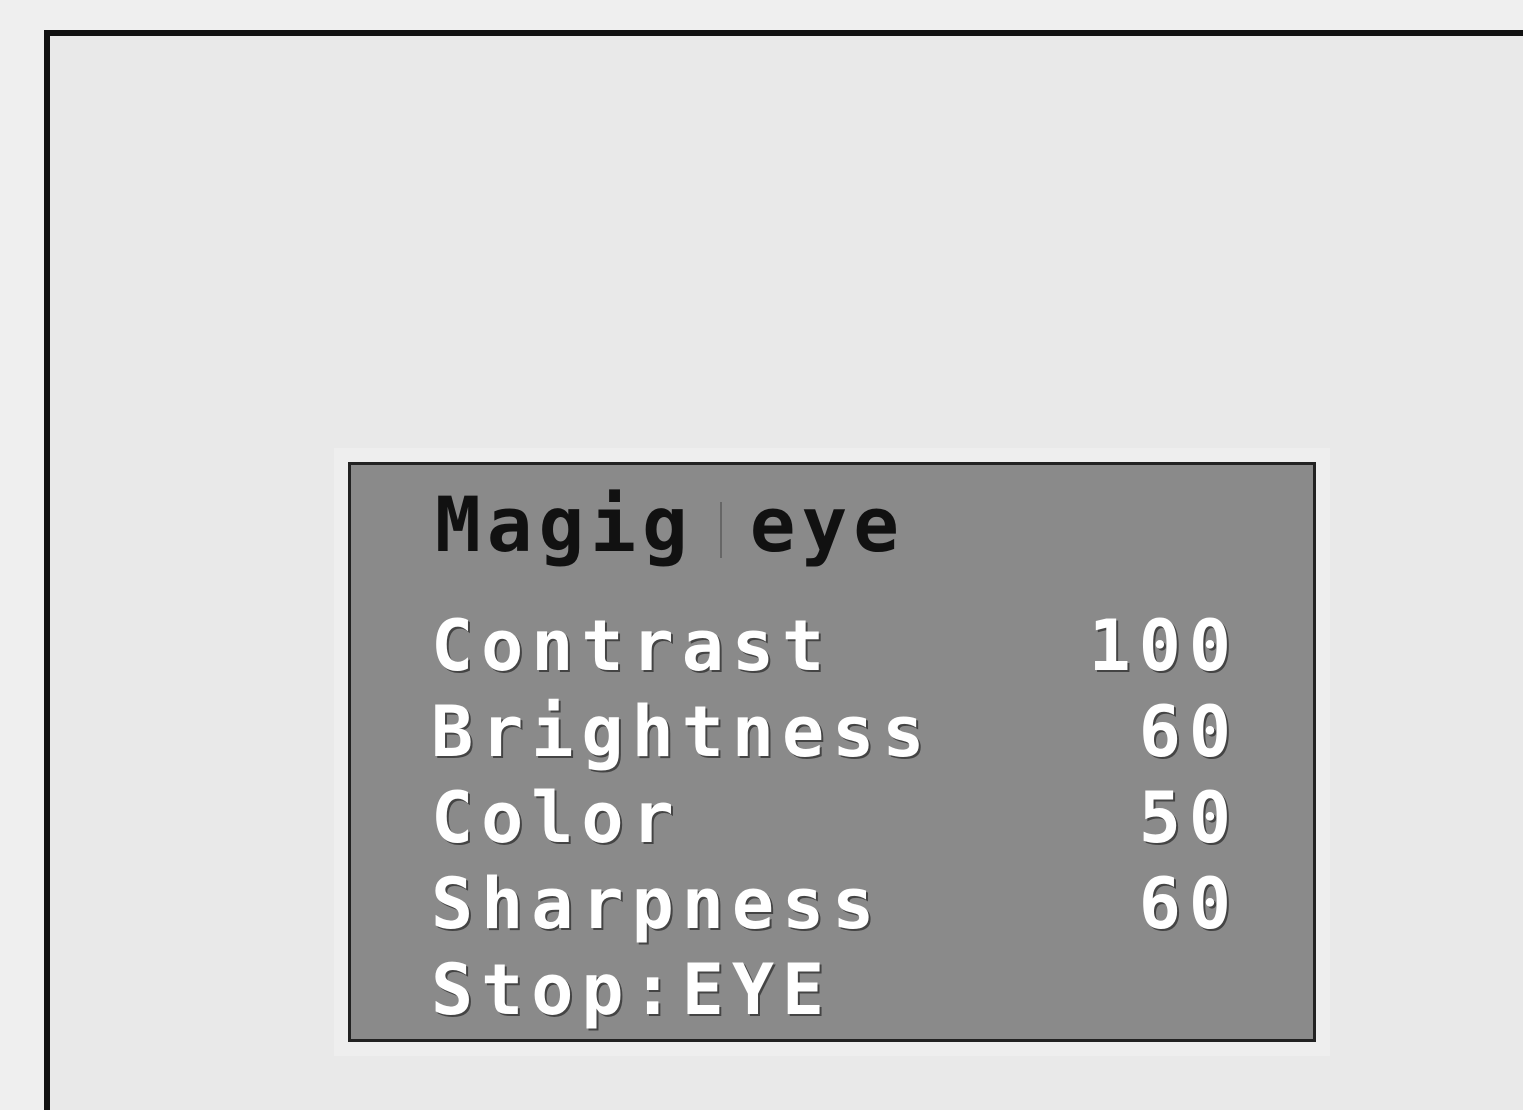 Image resolution: width=1523 pixels, height=1110 pixels. I want to click on setting-row-brightness: Brightness 60, so click(835, 732).